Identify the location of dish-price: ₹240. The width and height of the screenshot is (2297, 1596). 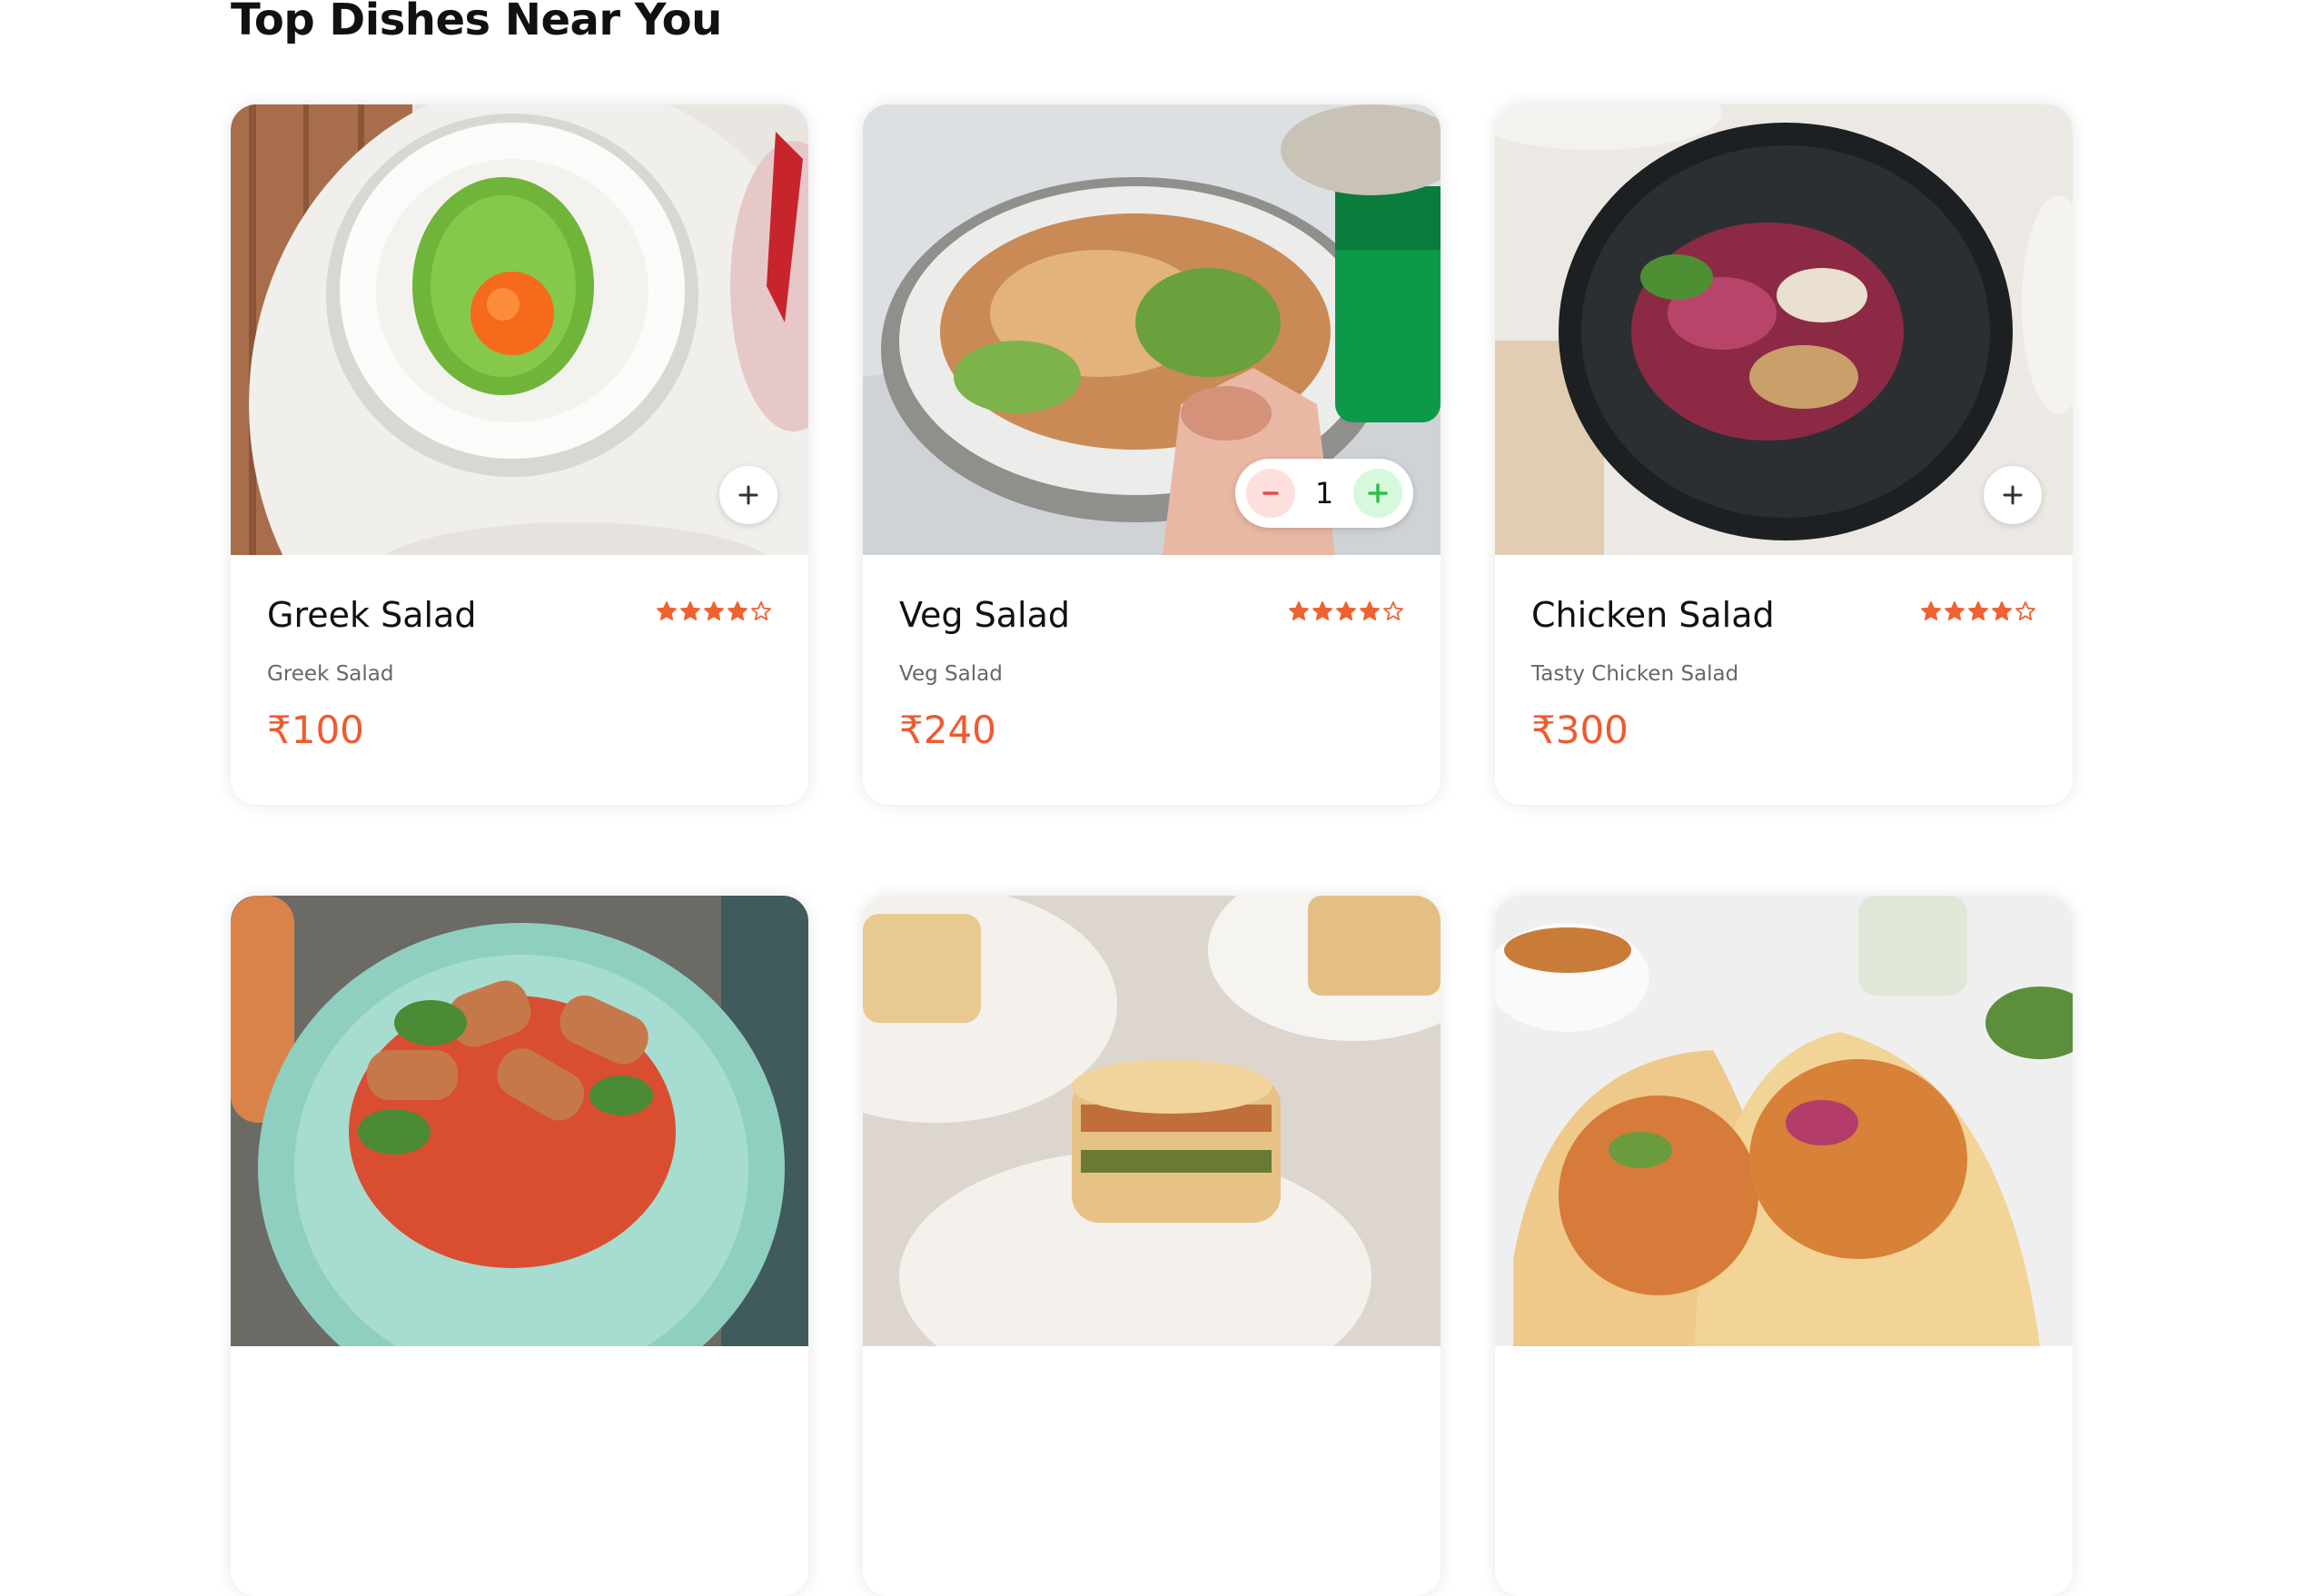
(947, 730).